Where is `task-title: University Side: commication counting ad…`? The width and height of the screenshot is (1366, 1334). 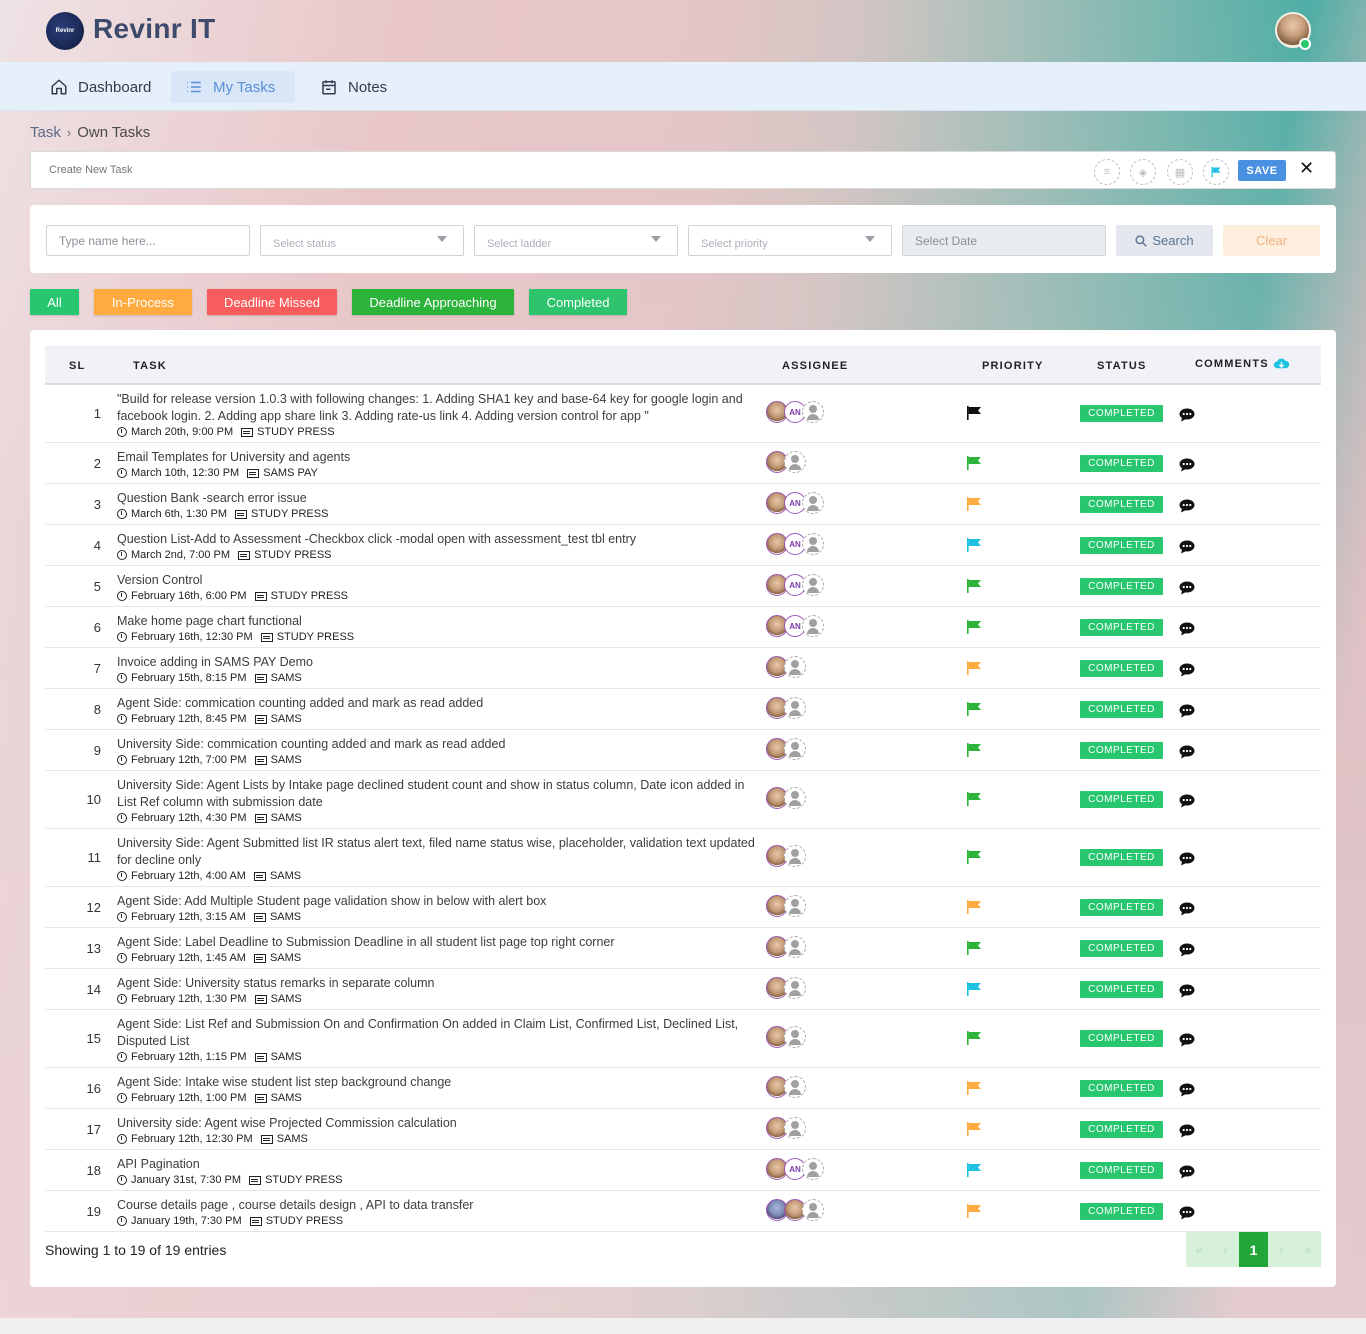 task-title: University Side: commication counting ad… is located at coordinates (437, 744).